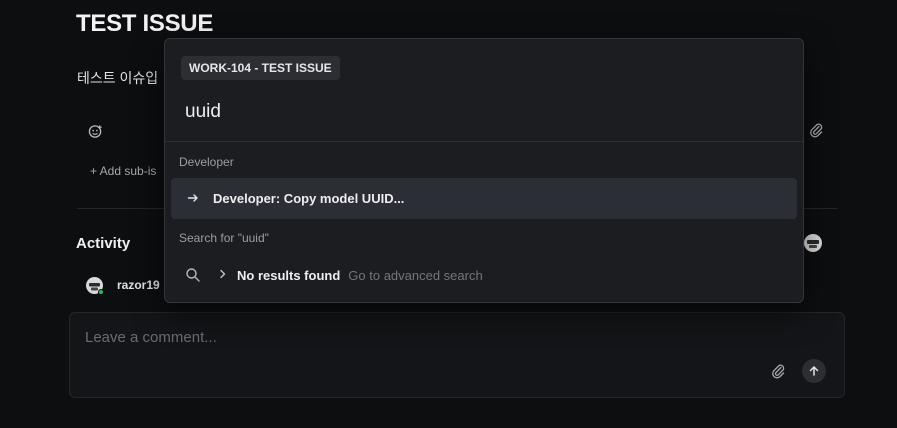 Image resolution: width=897 pixels, height=428 pixels. I want to click on emoji-icon, so click(95, 131).